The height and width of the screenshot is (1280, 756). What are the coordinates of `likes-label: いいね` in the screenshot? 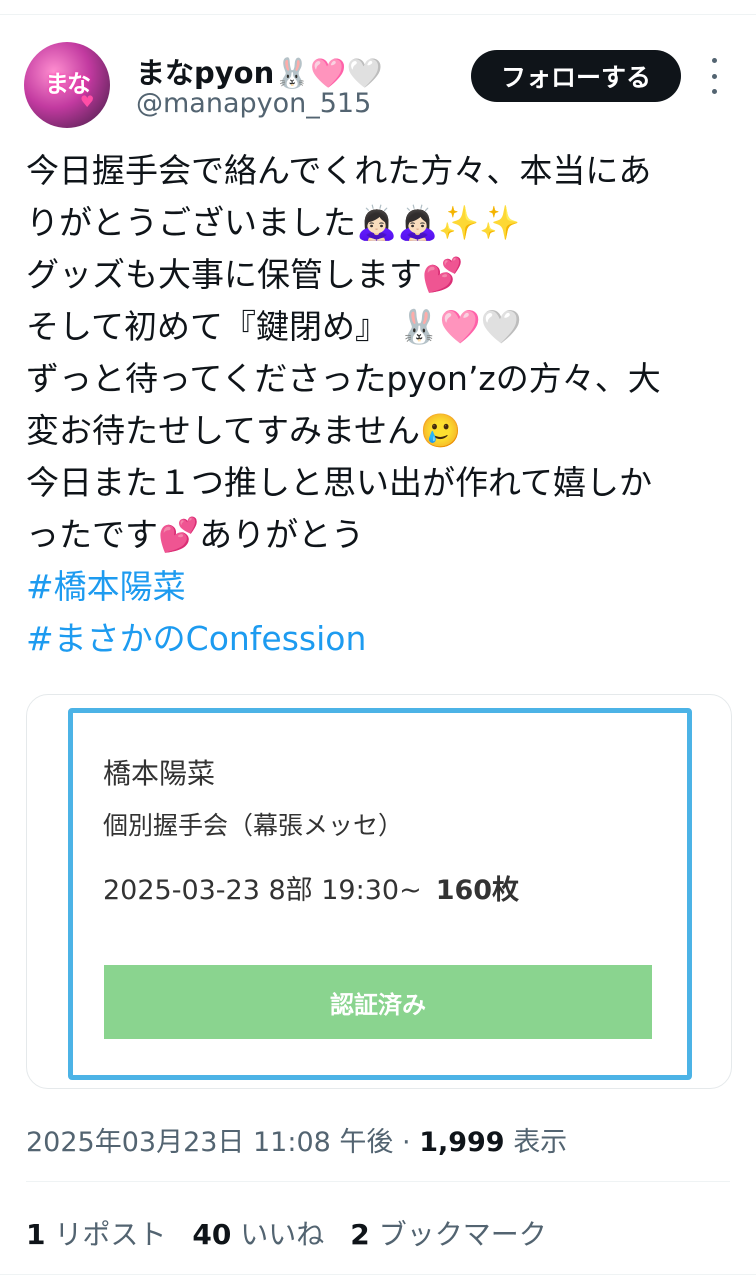 It's located at (282, 1234).